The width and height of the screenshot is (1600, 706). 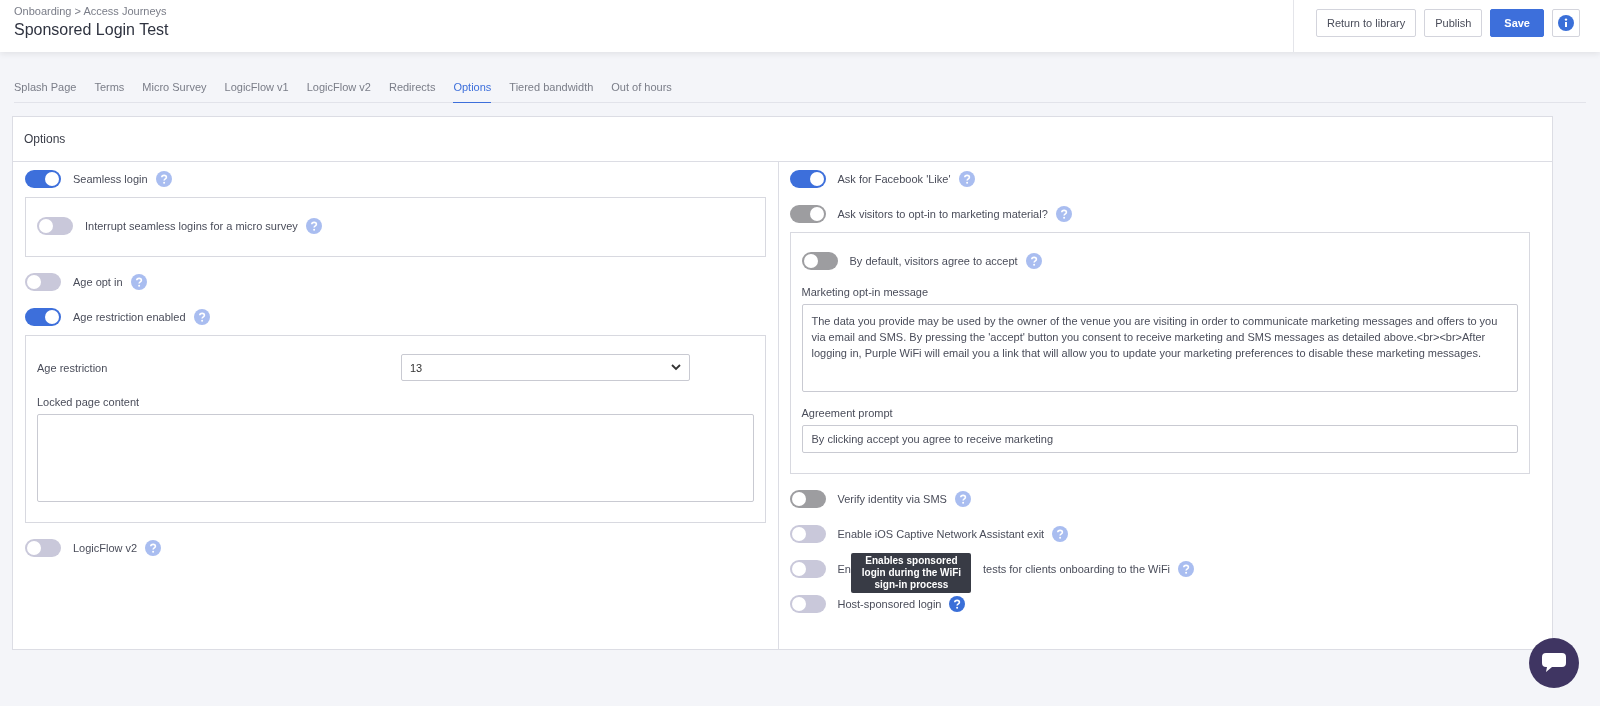 What do you see at coordinates (105, 548) in the screenshot?
I see `toggle-label: LogicFlow v2` at bounding box center [105, 548].